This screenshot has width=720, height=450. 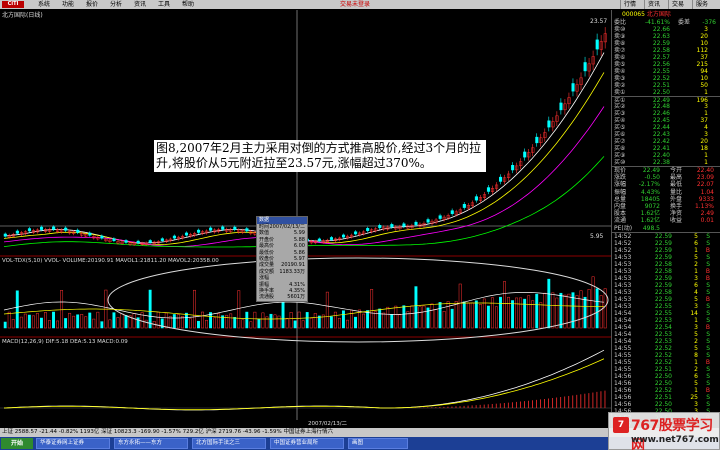 I want to click on tick-row: 14:54 22.55 14 S, so click(x=666, y=313).